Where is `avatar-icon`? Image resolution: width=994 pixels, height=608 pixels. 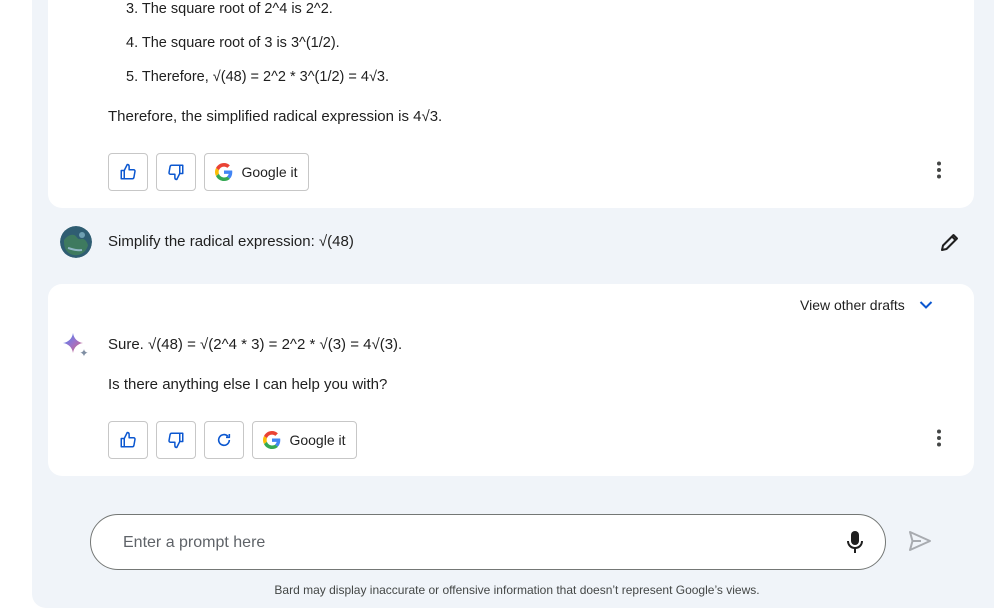 avatar-icon is located at coordinates (76, 242).